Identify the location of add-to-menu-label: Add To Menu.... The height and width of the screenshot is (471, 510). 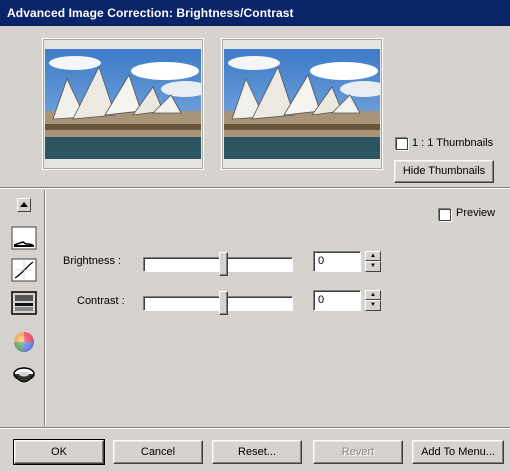
(458, 452).